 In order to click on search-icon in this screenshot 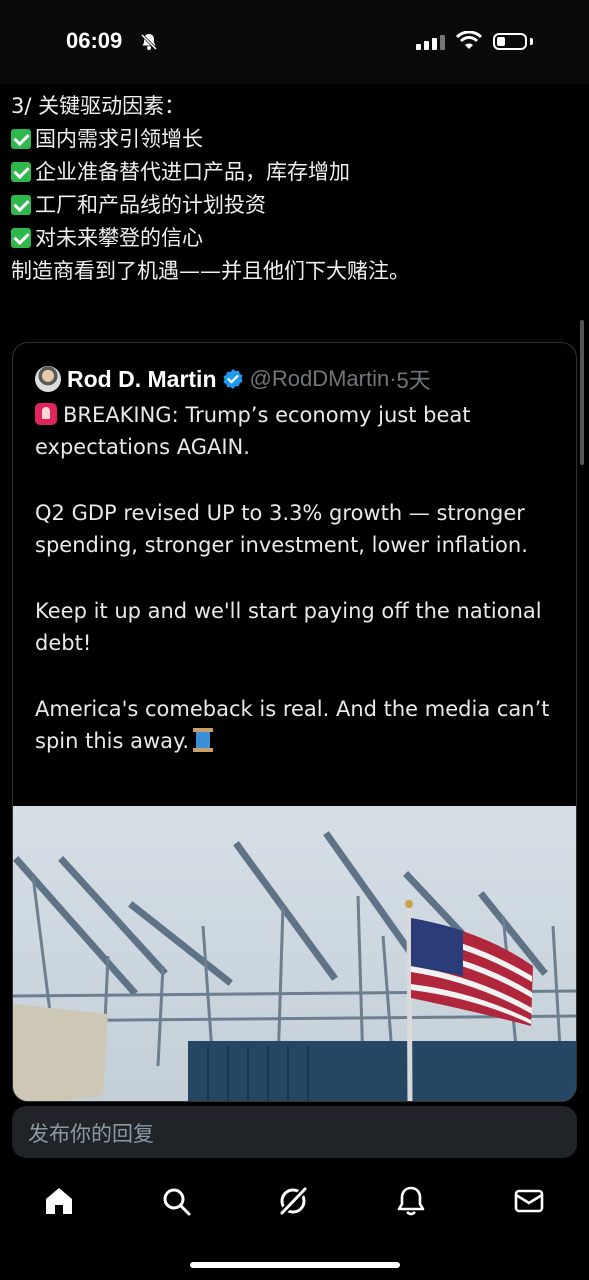, I will do `click(176, 1201)`.